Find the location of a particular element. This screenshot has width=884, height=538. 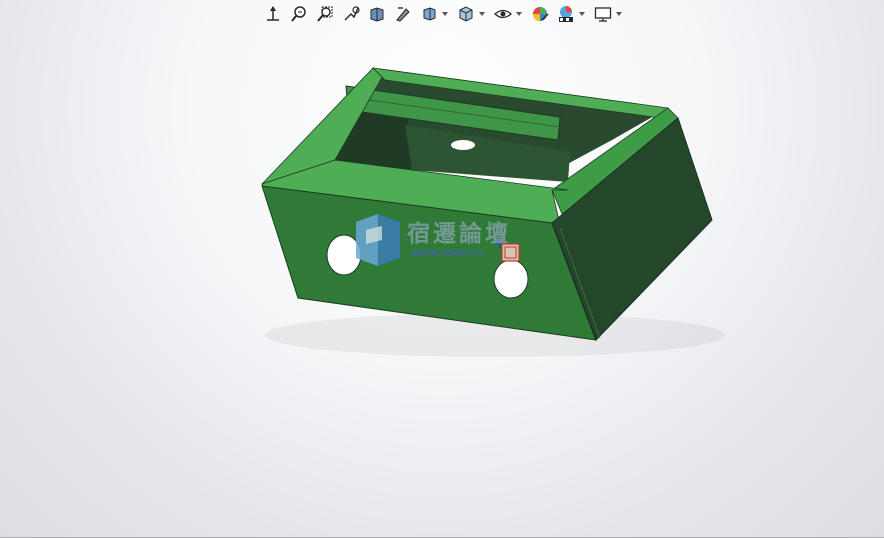

right-hole is located at coordinates (511, 279).